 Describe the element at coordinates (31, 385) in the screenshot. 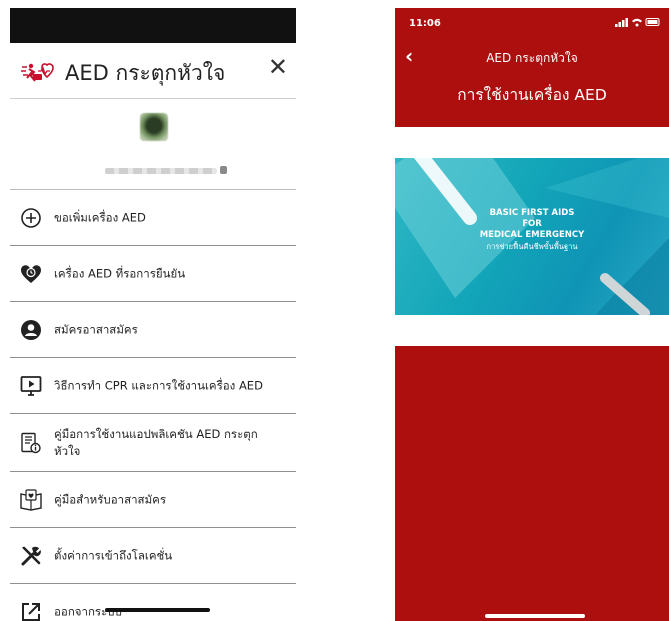

I see `play-screen-icon` at that location.